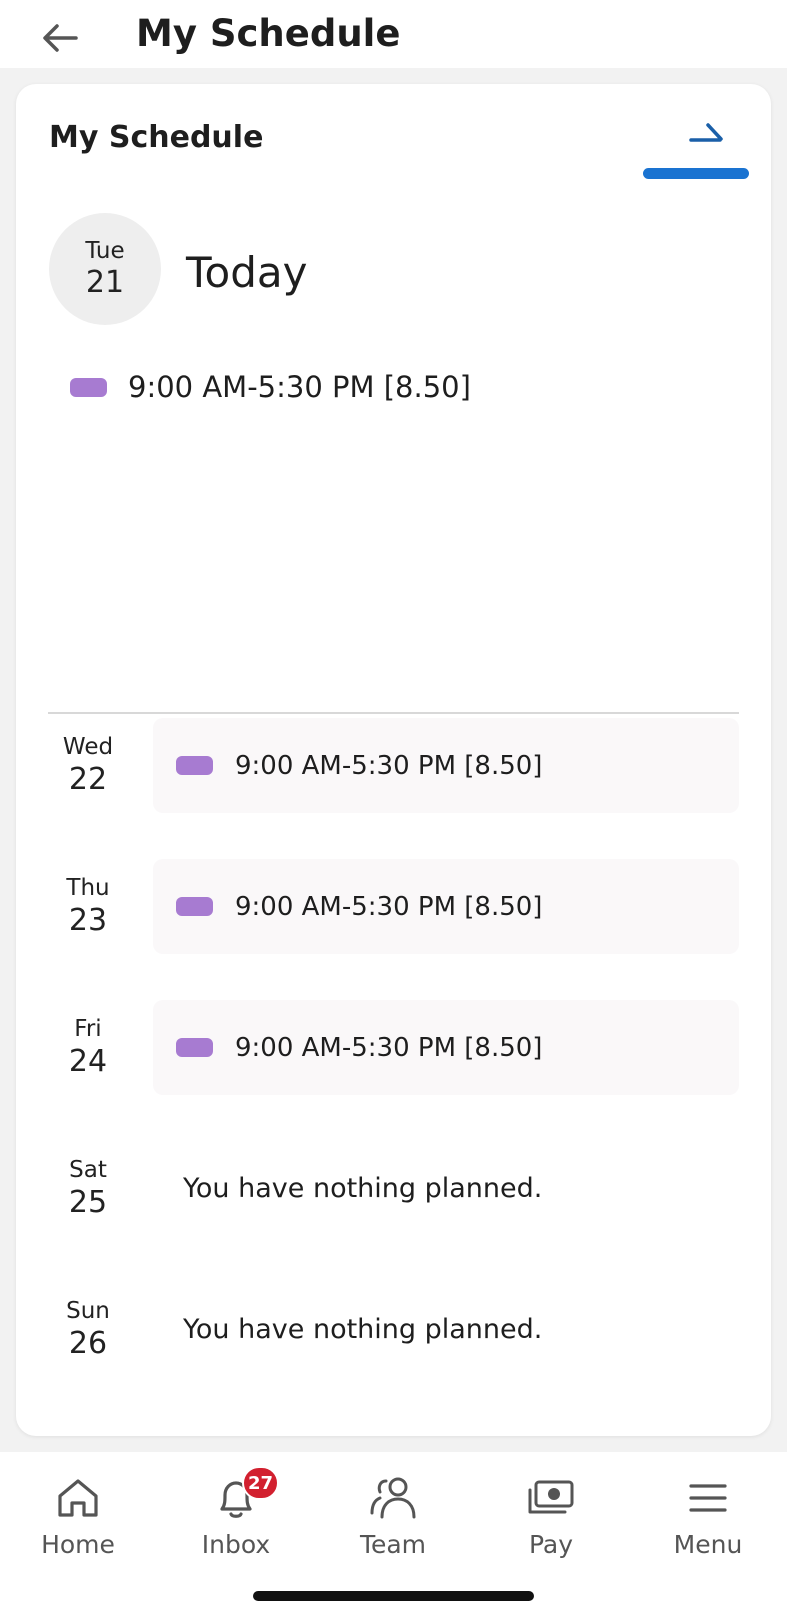 The image size is (787, 1616). Describe the element at coordinates (88, 1169) in the screenshot. I see `day-weekday: Sat` at that location.